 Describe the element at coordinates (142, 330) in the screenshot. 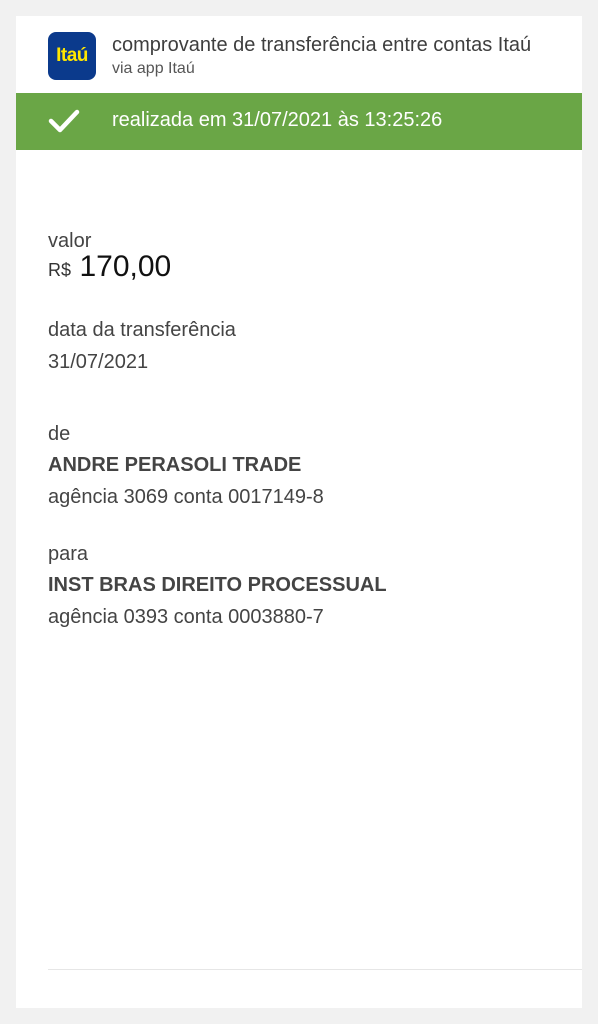

I see `transfer-date-label: data da transferência` at that location.